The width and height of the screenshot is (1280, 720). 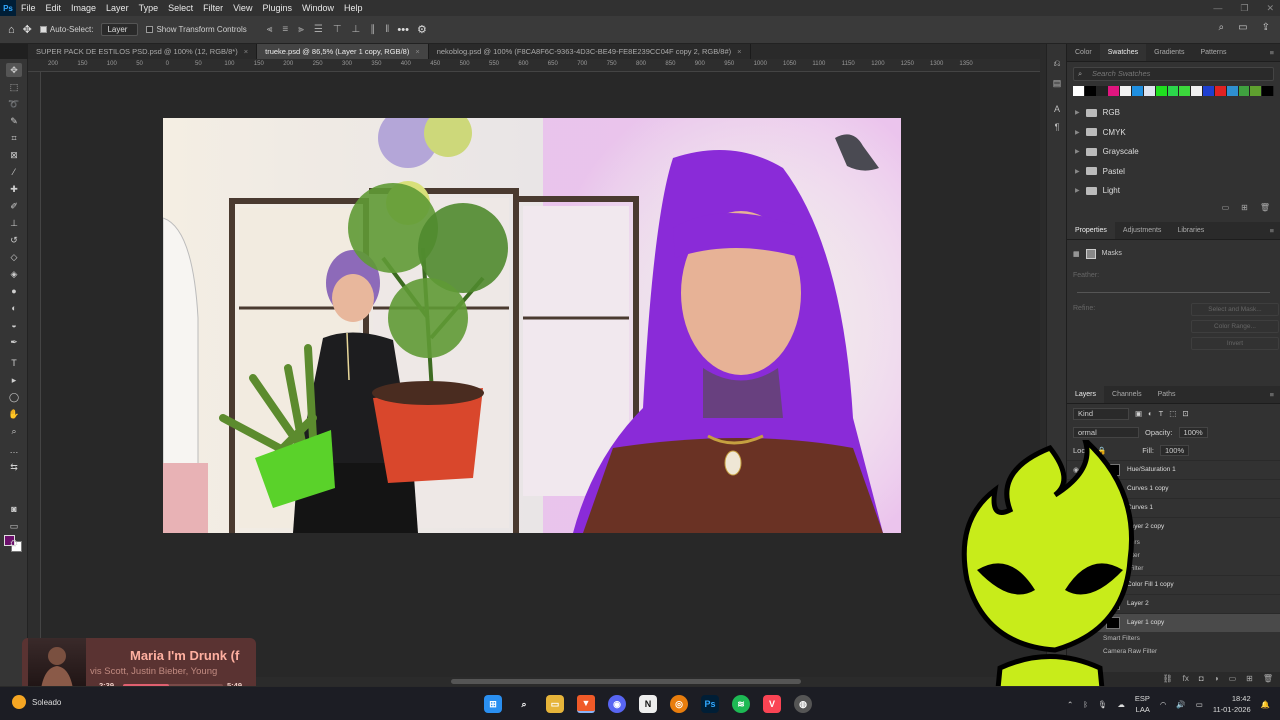 I want to click on windows-start-icon: ⊞, so click(x=493, y=704).